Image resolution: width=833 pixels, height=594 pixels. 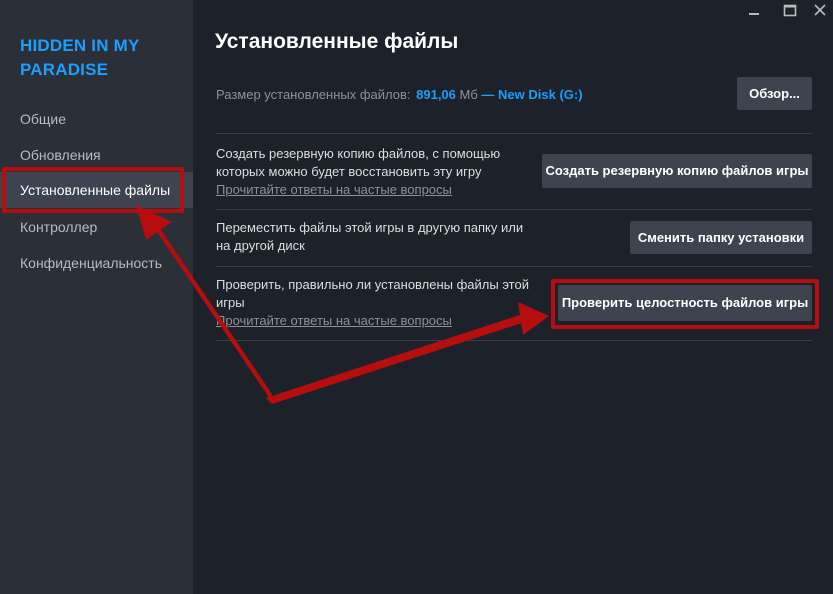 I want to click on close-icon, so click(x=820, y=13).